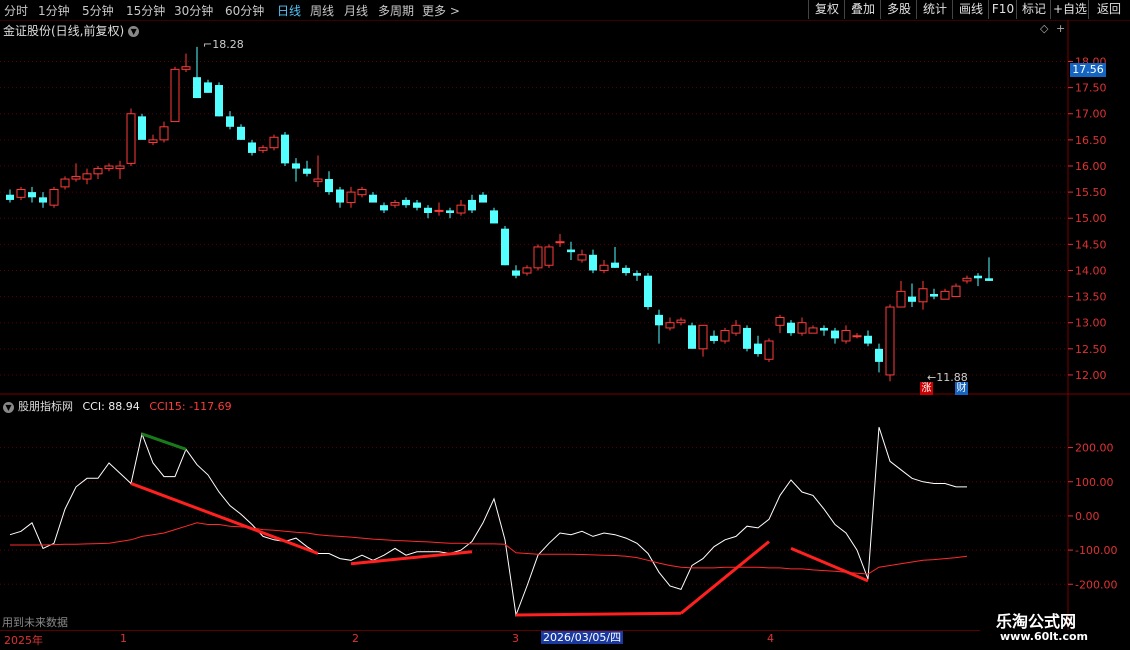 Image resolution: width=1130 pixels, height=650 pixels. I want to click on chevron-down-icon: ▼, so click(8, 407).